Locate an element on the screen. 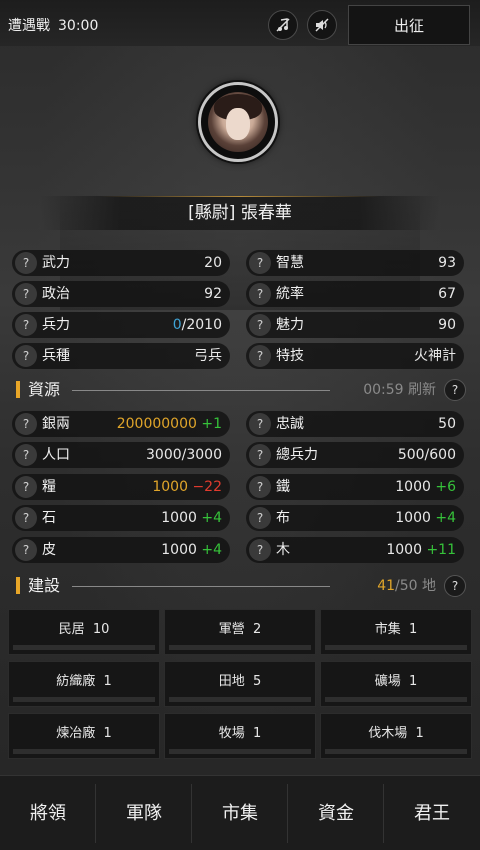 The width and height of the screenshot is (480, 850). building-label: 軍營 2 is located at coordinates (240, 629).